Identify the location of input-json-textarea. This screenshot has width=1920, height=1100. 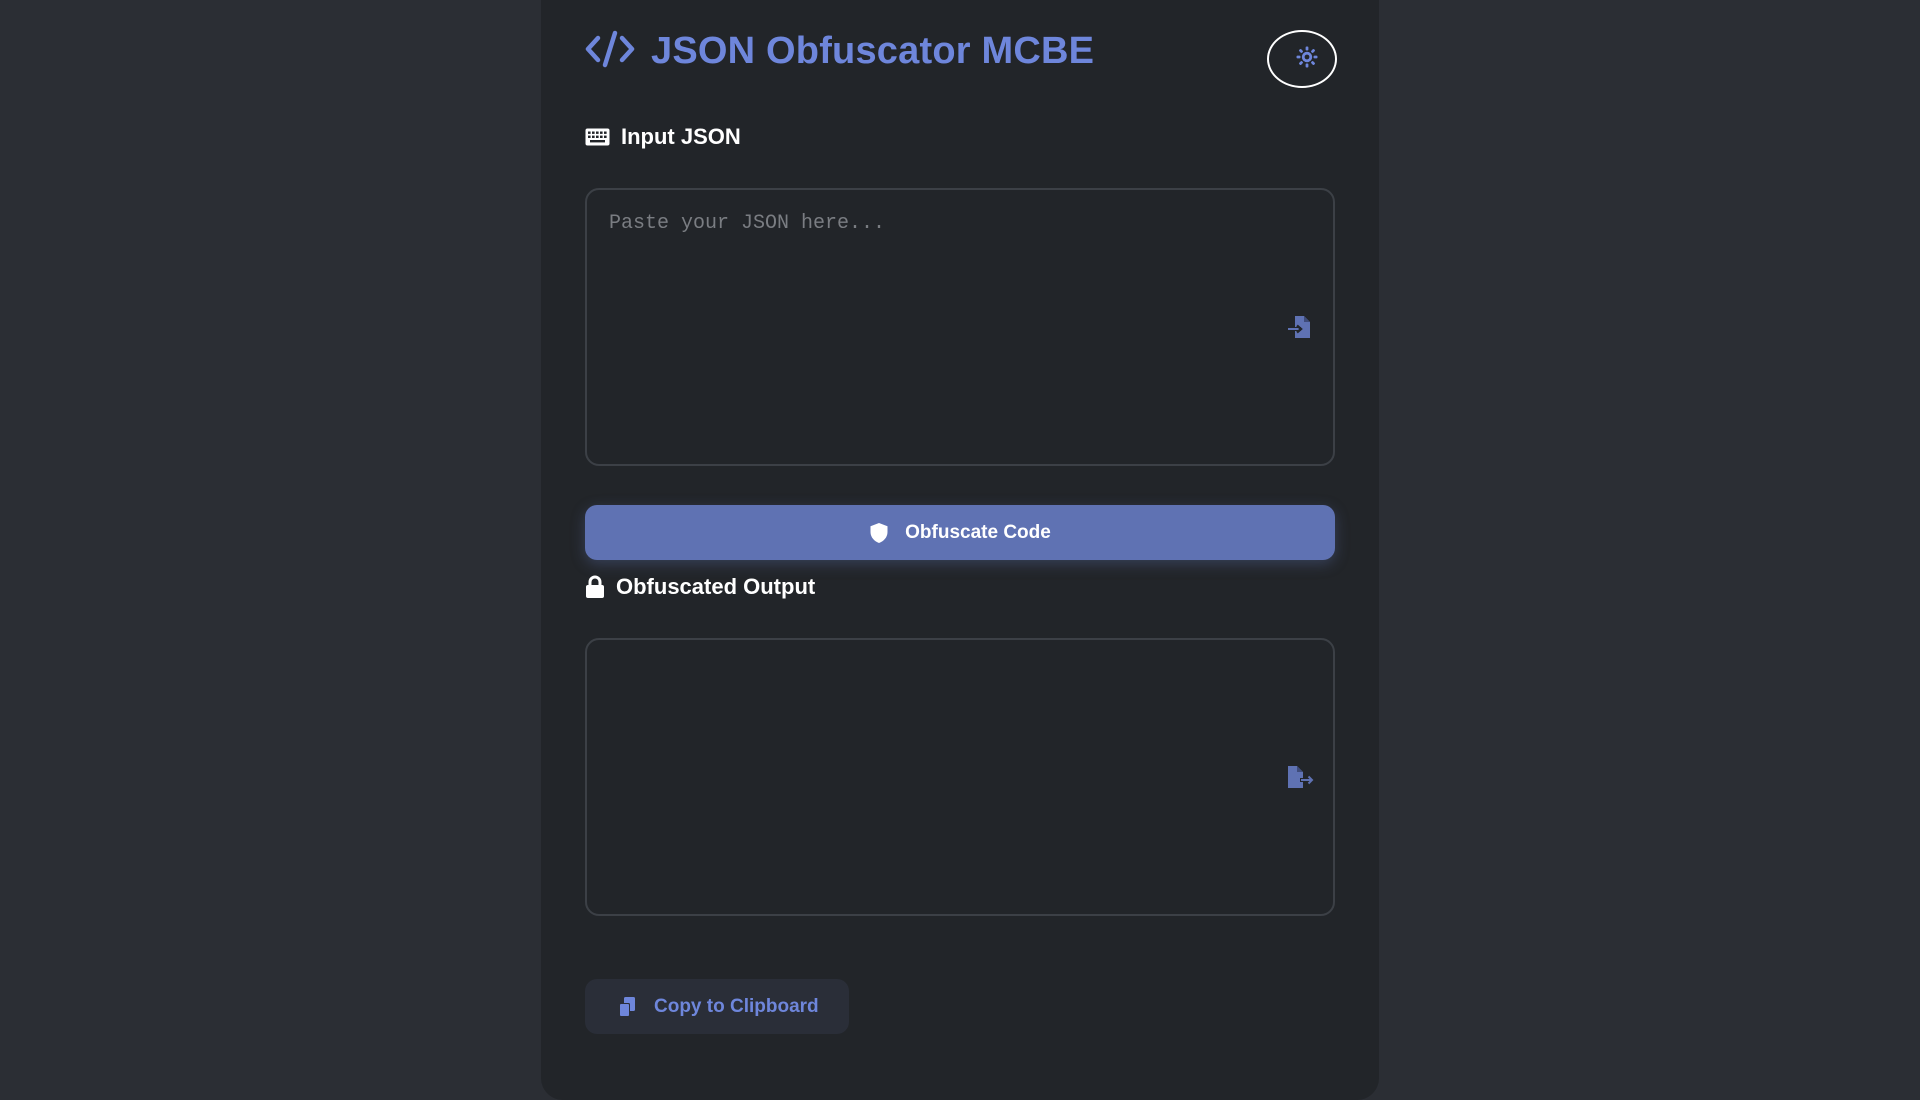
(960, 327).